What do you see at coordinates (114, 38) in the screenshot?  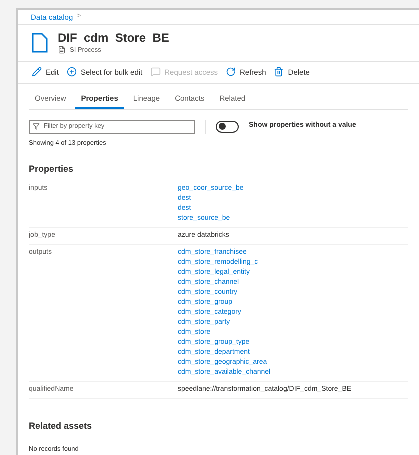 I see `asset-title: DIF_cdm_Store_BE` at bounding box center [114, 38].